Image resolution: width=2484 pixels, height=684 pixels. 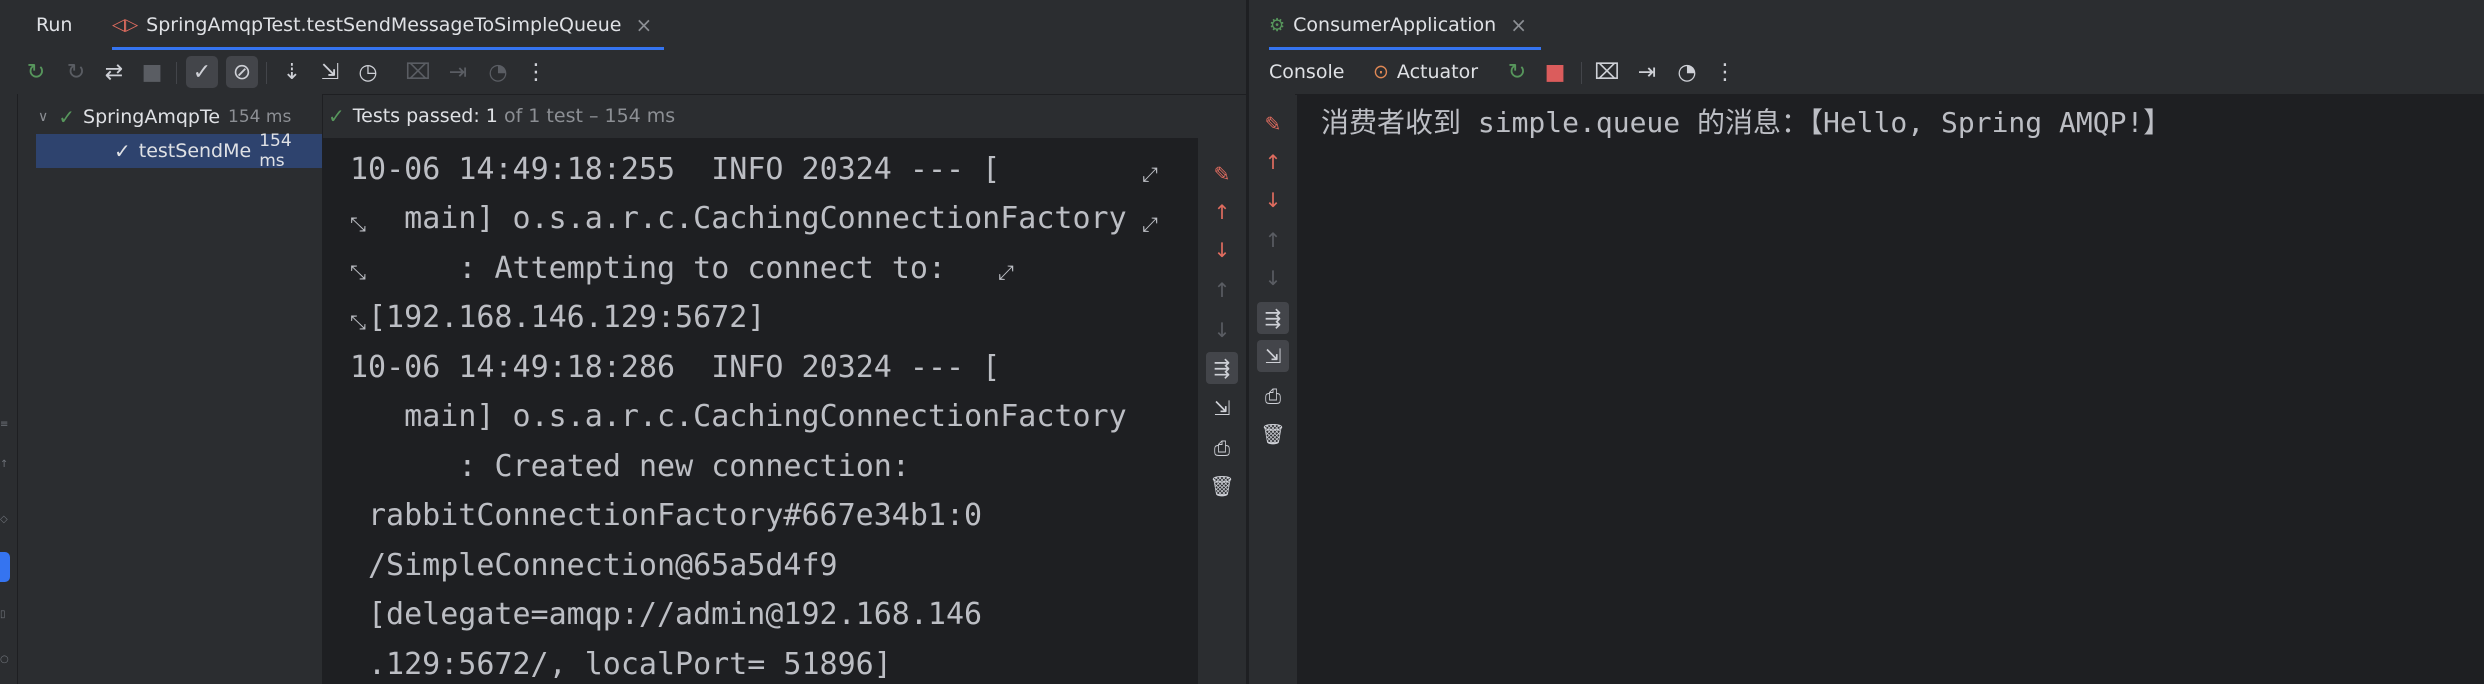 I want to click on strip-icon: ↑, so click(x=5, y=464).